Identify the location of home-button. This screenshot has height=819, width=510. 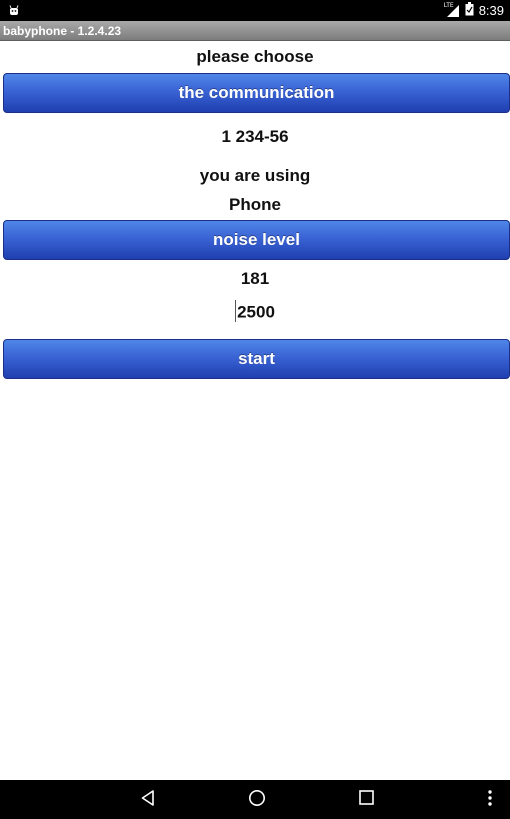
(257, 799).